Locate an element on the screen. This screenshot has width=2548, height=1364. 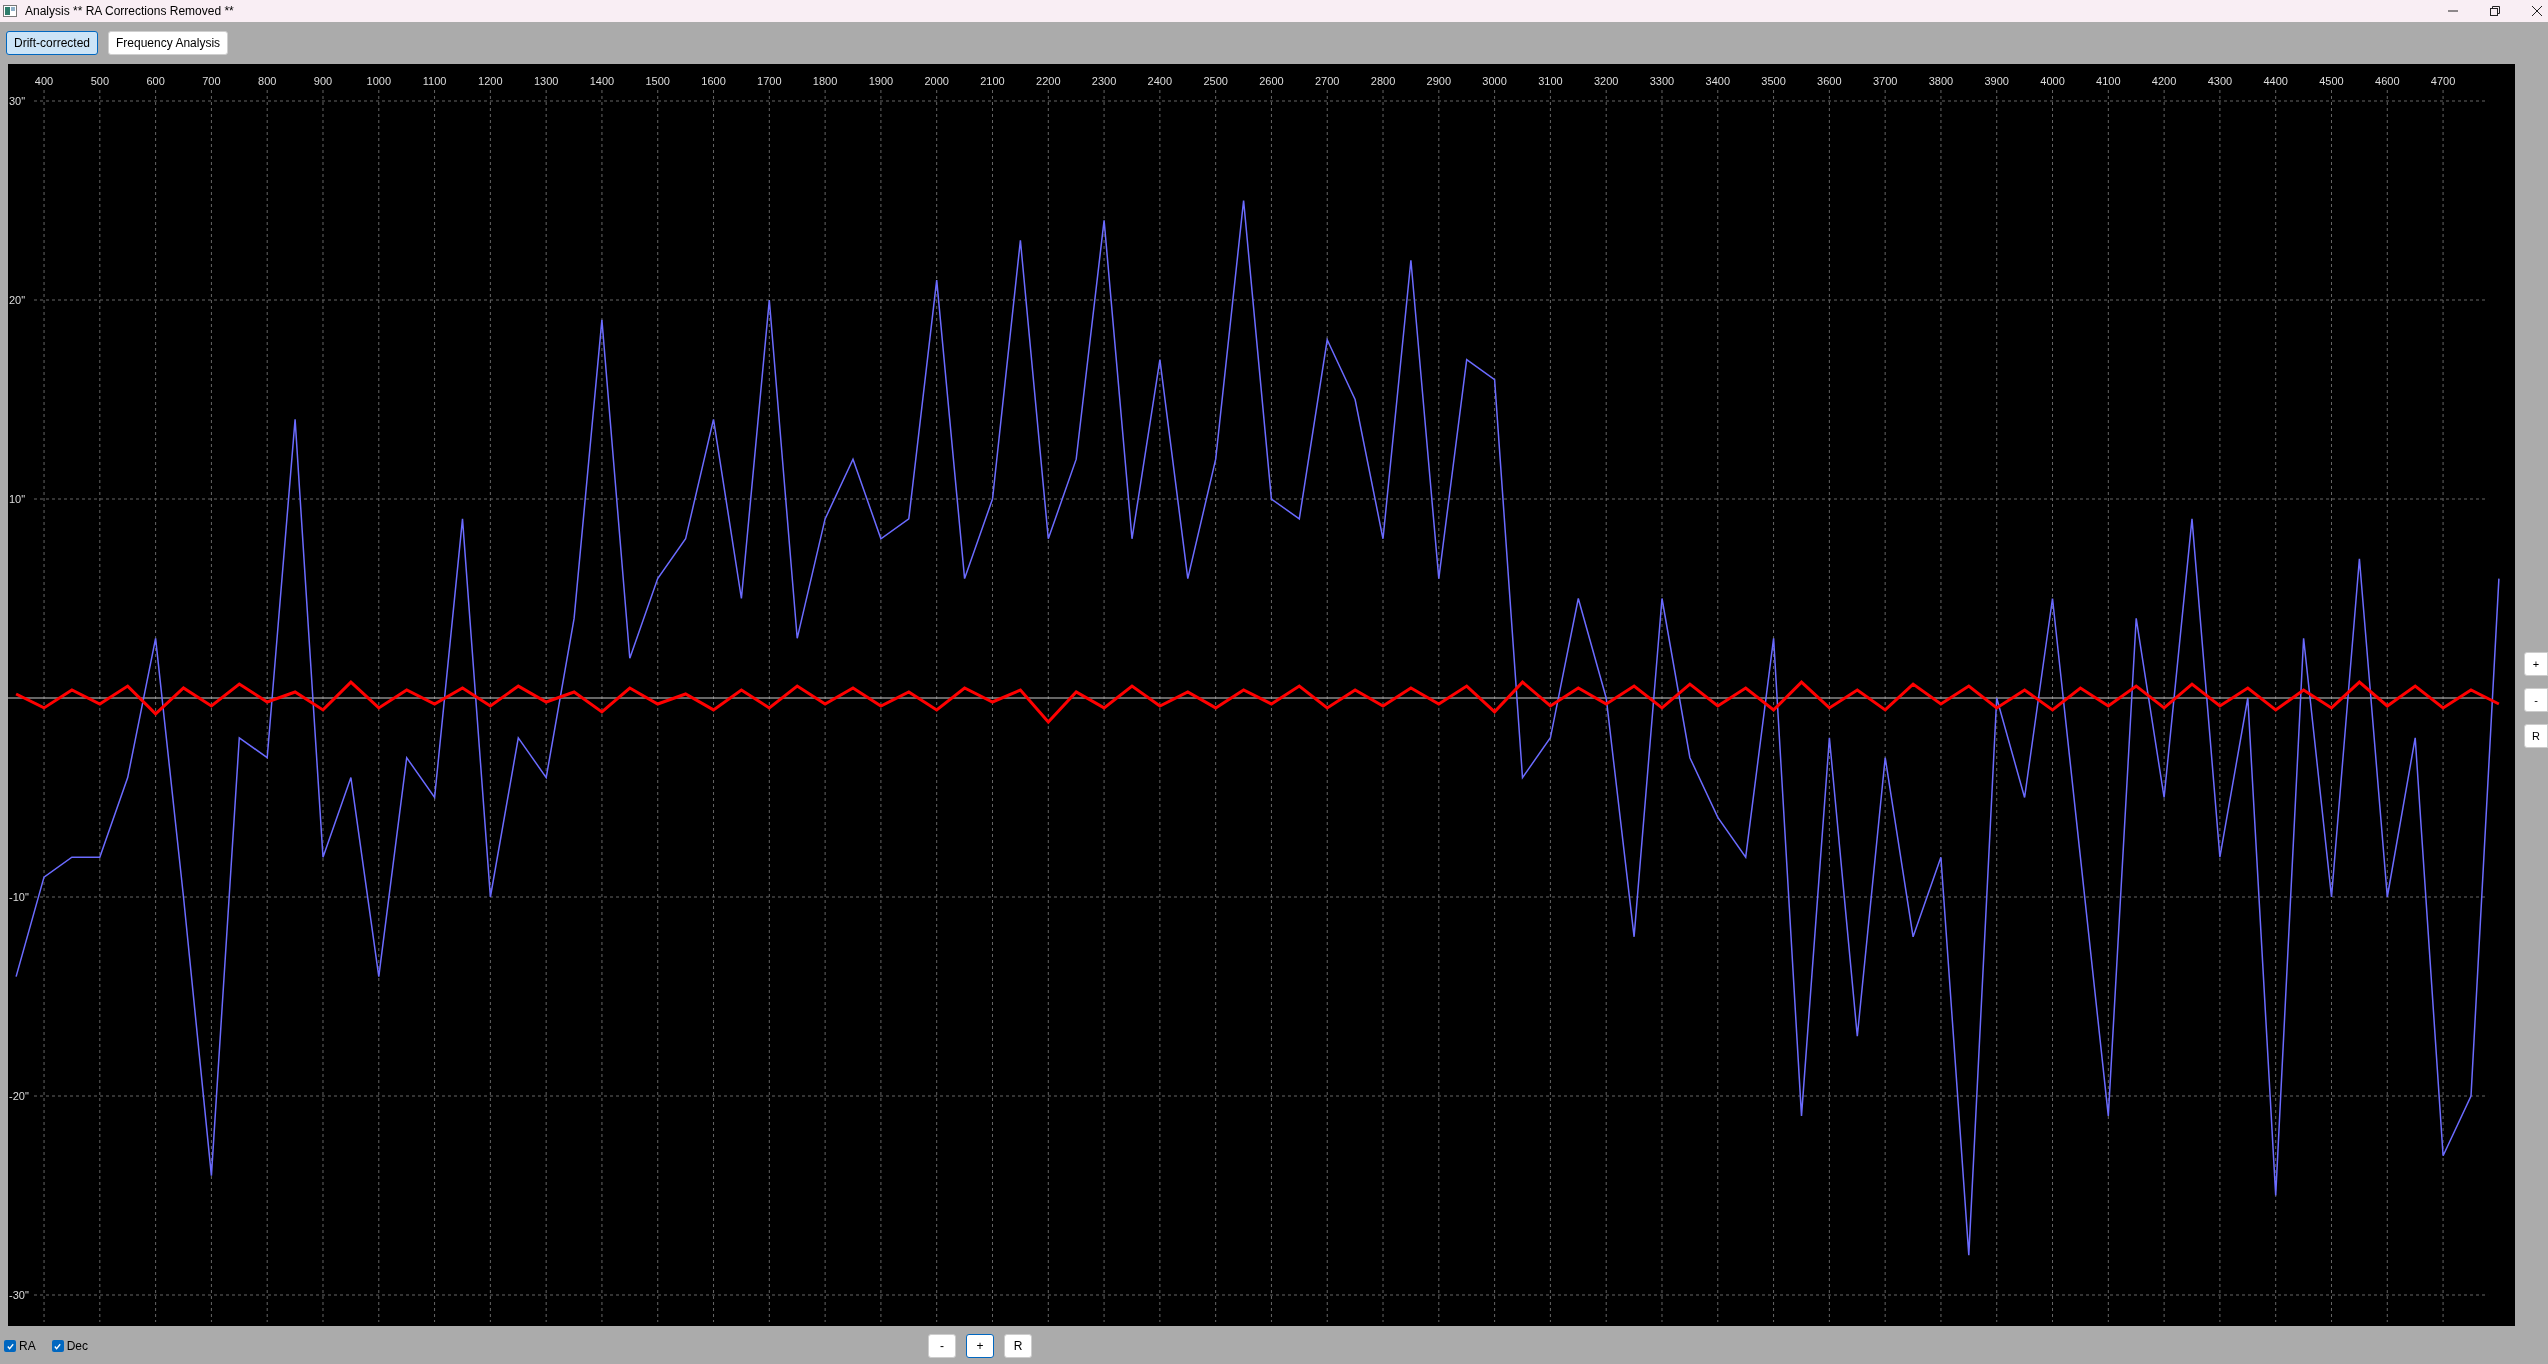
close-icon is located at coordinates (2537, 11).